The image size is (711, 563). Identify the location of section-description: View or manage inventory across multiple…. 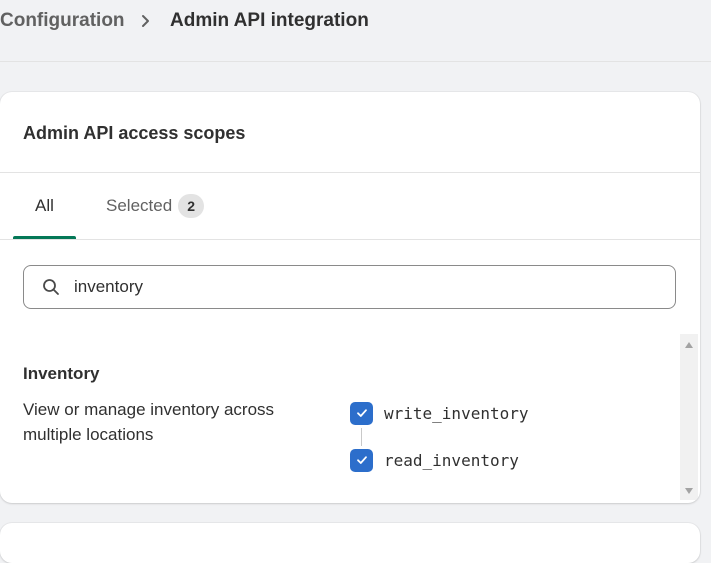
(149, 422).